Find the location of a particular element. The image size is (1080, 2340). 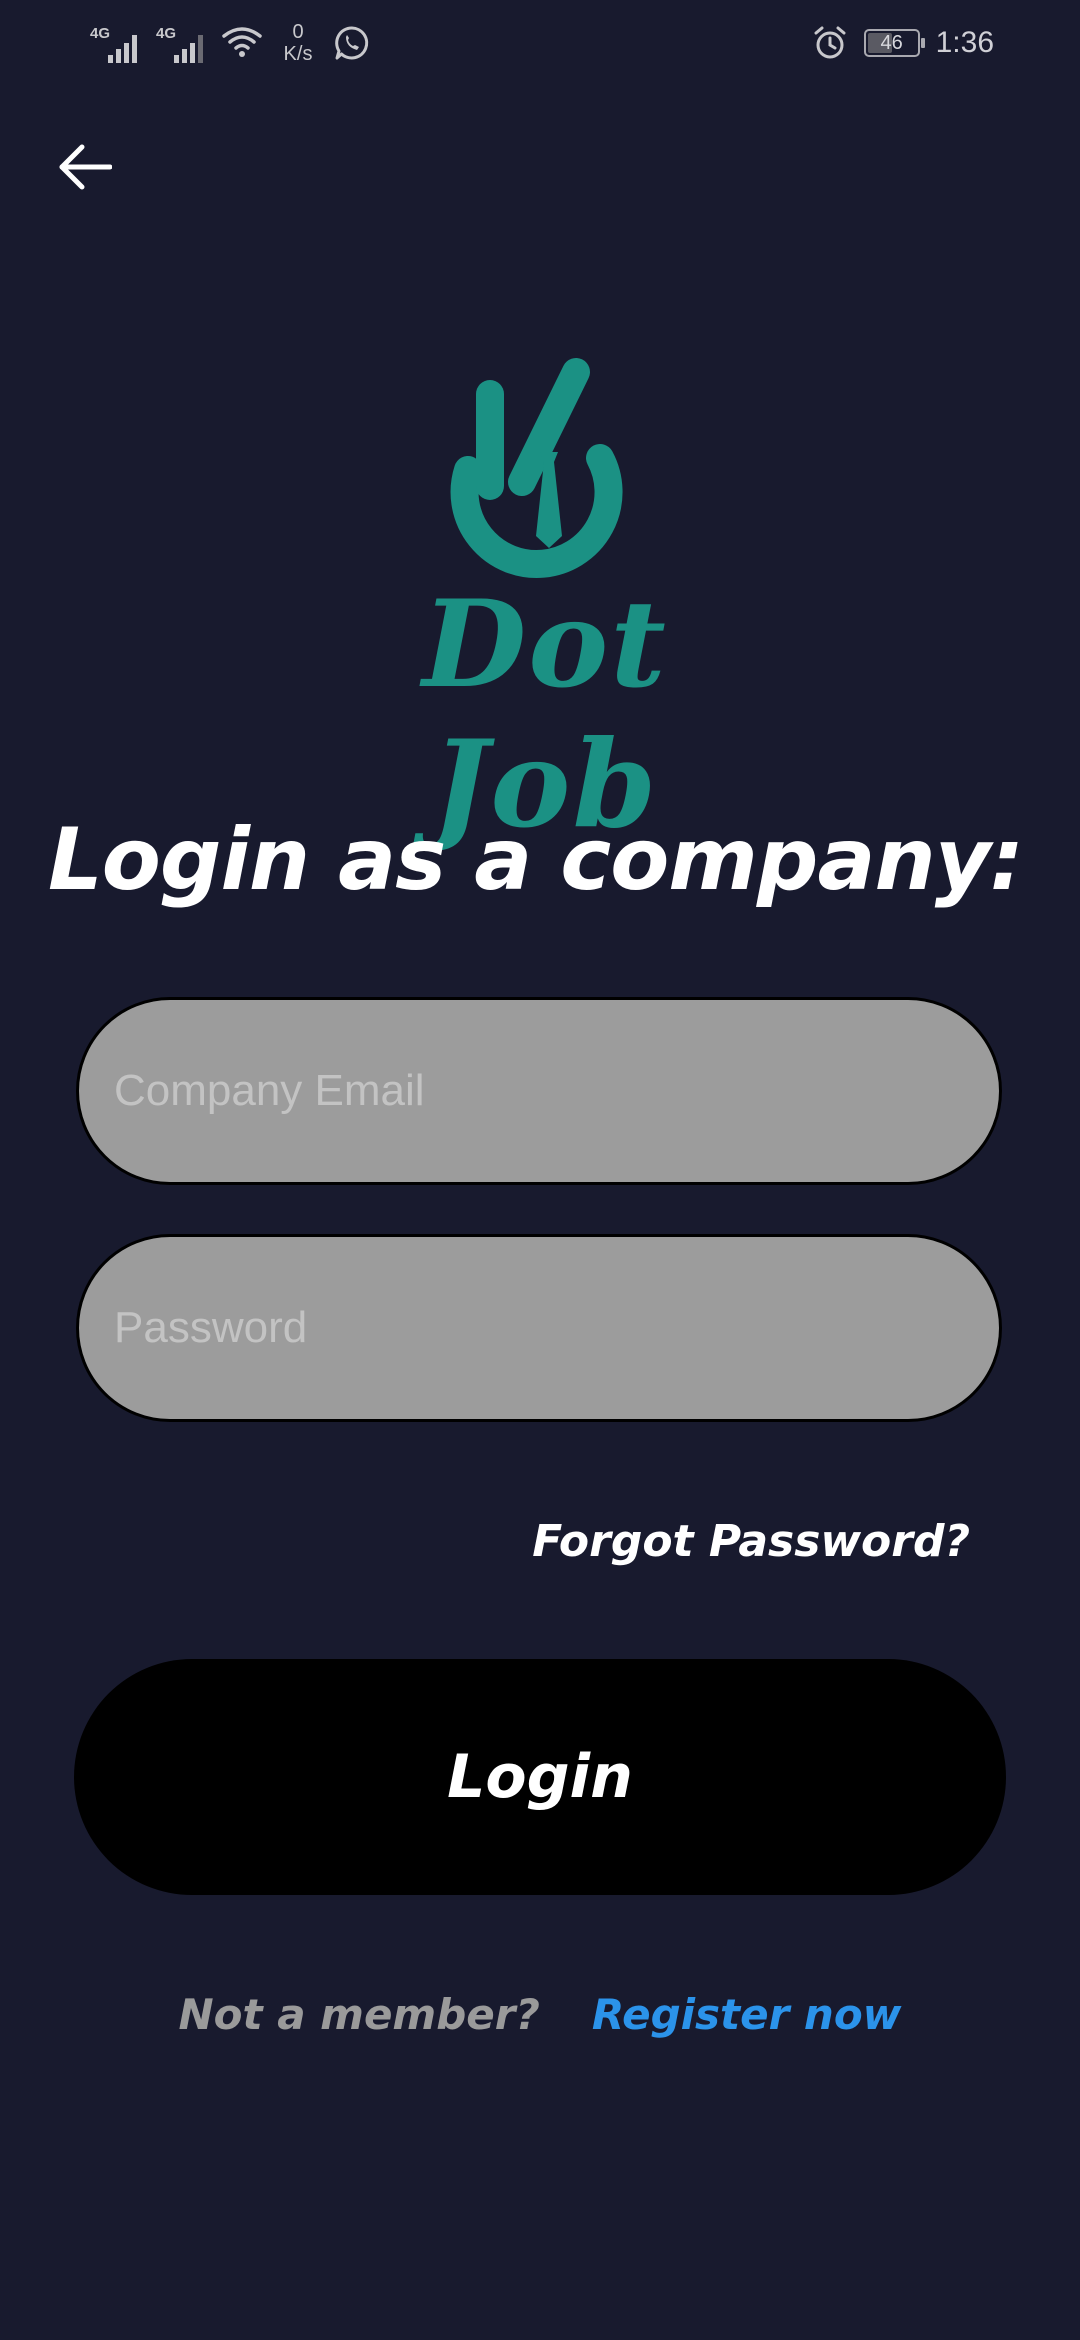

status-bar: 4G 4G 0 K/s 46 1:36 is located at coordinates (540, 45).